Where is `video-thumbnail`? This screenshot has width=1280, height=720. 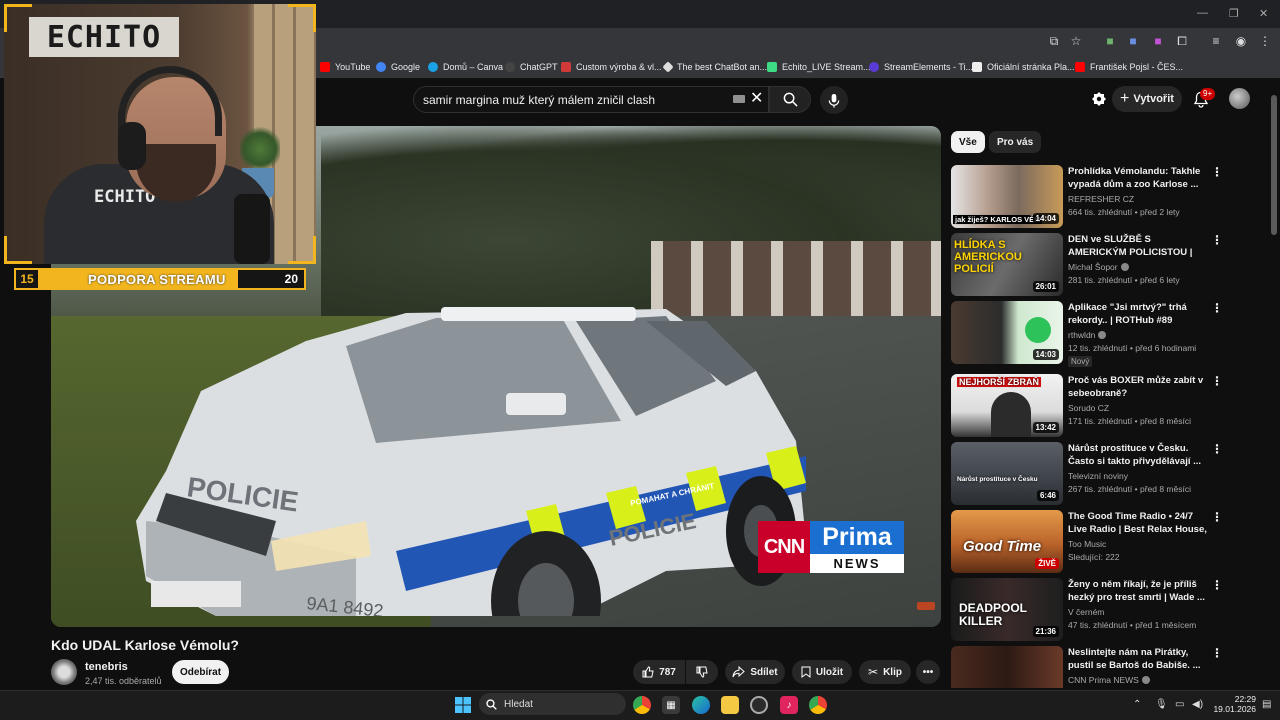 video-thumbnail is located at coordinates (1007, 667).